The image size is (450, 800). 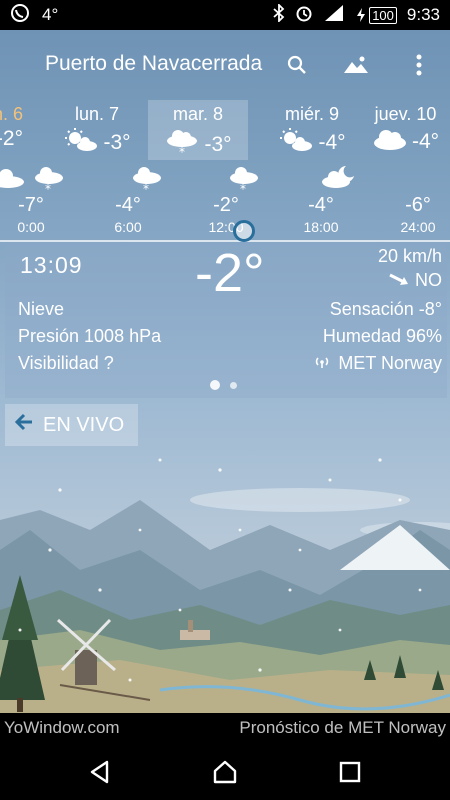 What do you see at coordinates (383, 15) in the screenshot?
I see `battery-level: 100` at bounding box center [383, 15].